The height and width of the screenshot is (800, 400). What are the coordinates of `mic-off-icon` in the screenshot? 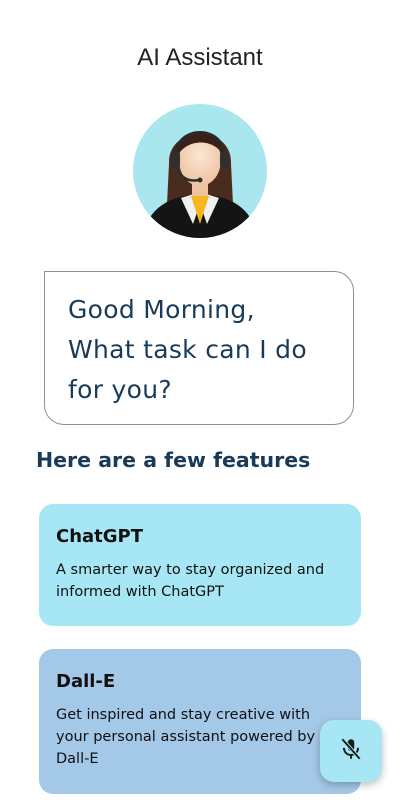 It's located at (351, 751).